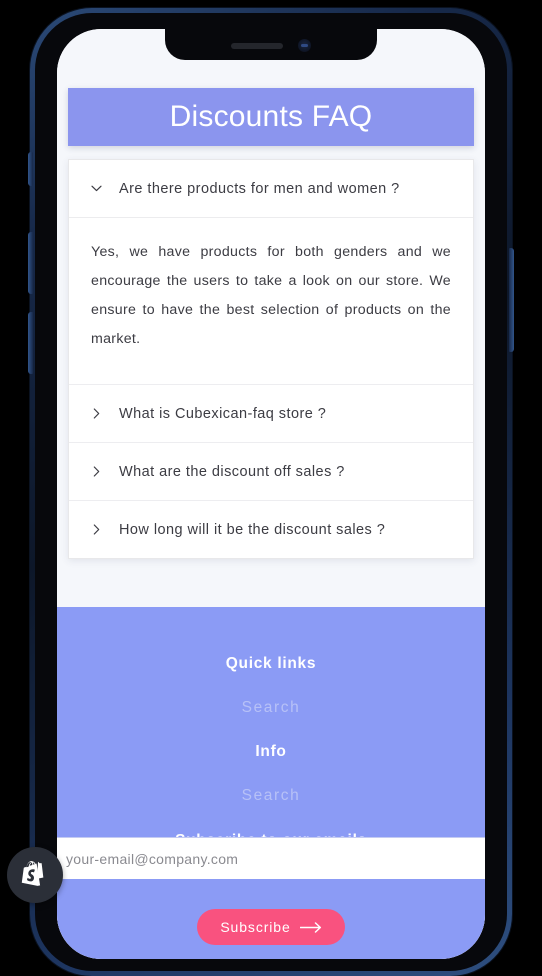 The height and width of the screenshot is (976, 542). I want to click on email-input, so click(271, 858).